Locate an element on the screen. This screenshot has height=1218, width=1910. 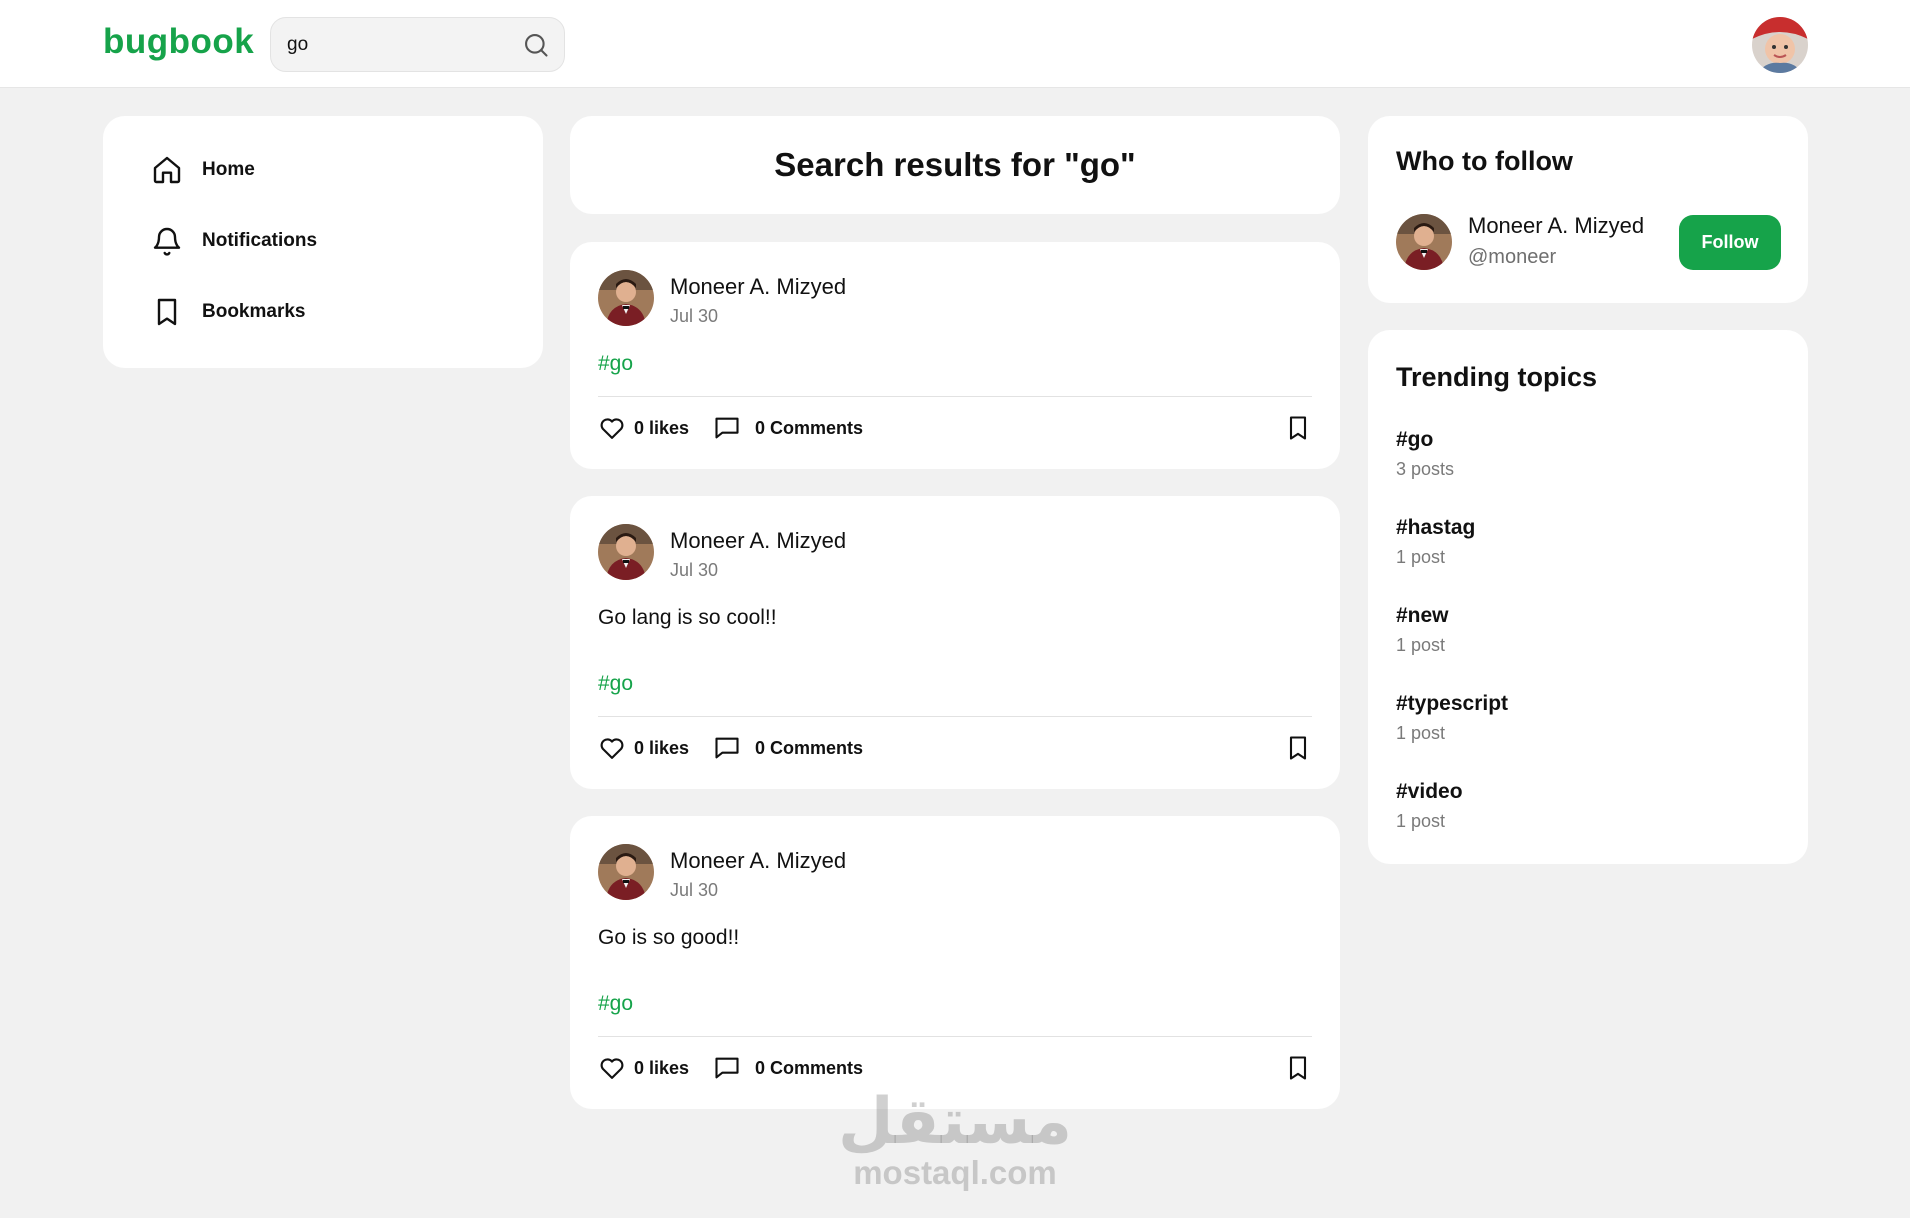
topic-name: #typescript is located at coordinates (1452, 703).